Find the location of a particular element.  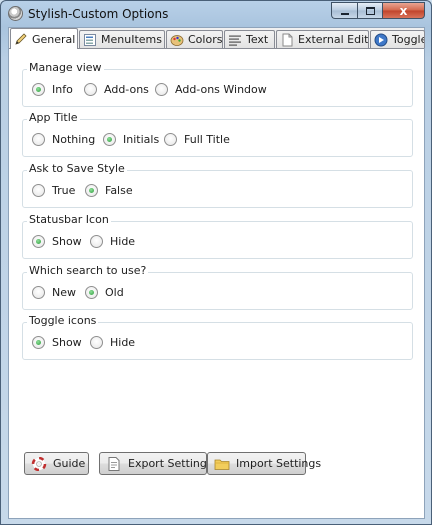

group-title: Which search to use? is located at coordinates (88, 270).